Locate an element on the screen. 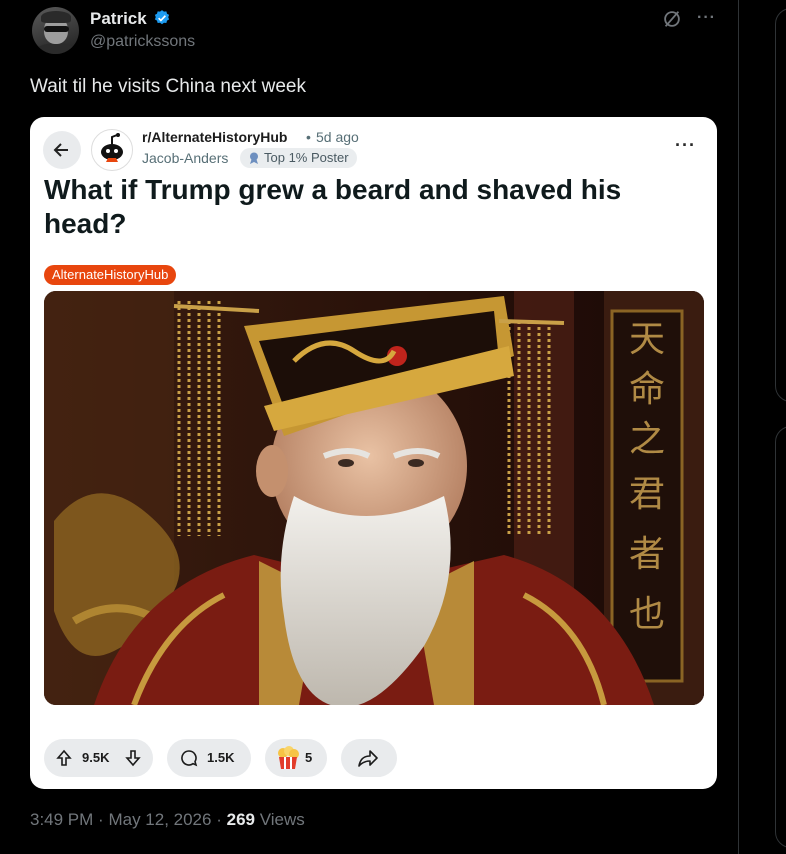 Image resolution: width=786 pixels, height=854 pixels. view-count: 269 is located at coordinates (240, 819).